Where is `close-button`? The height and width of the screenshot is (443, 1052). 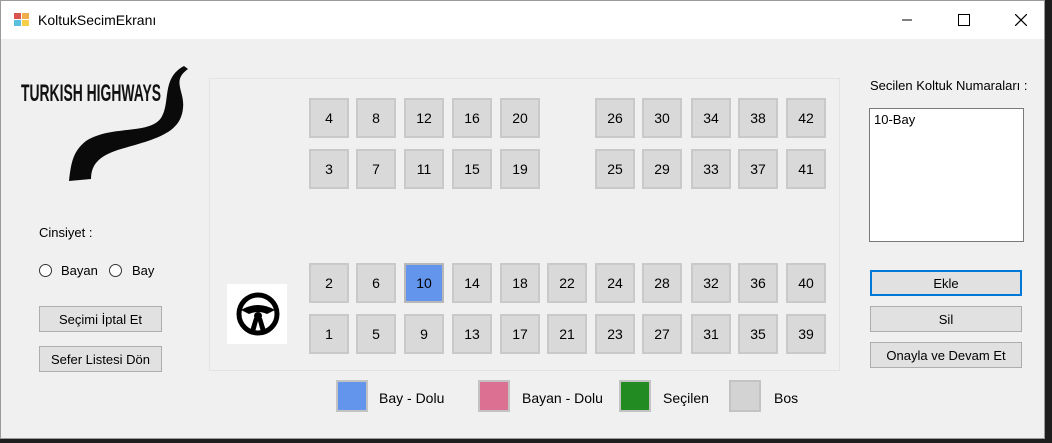 close-button is located at coordinates (1021, 20).